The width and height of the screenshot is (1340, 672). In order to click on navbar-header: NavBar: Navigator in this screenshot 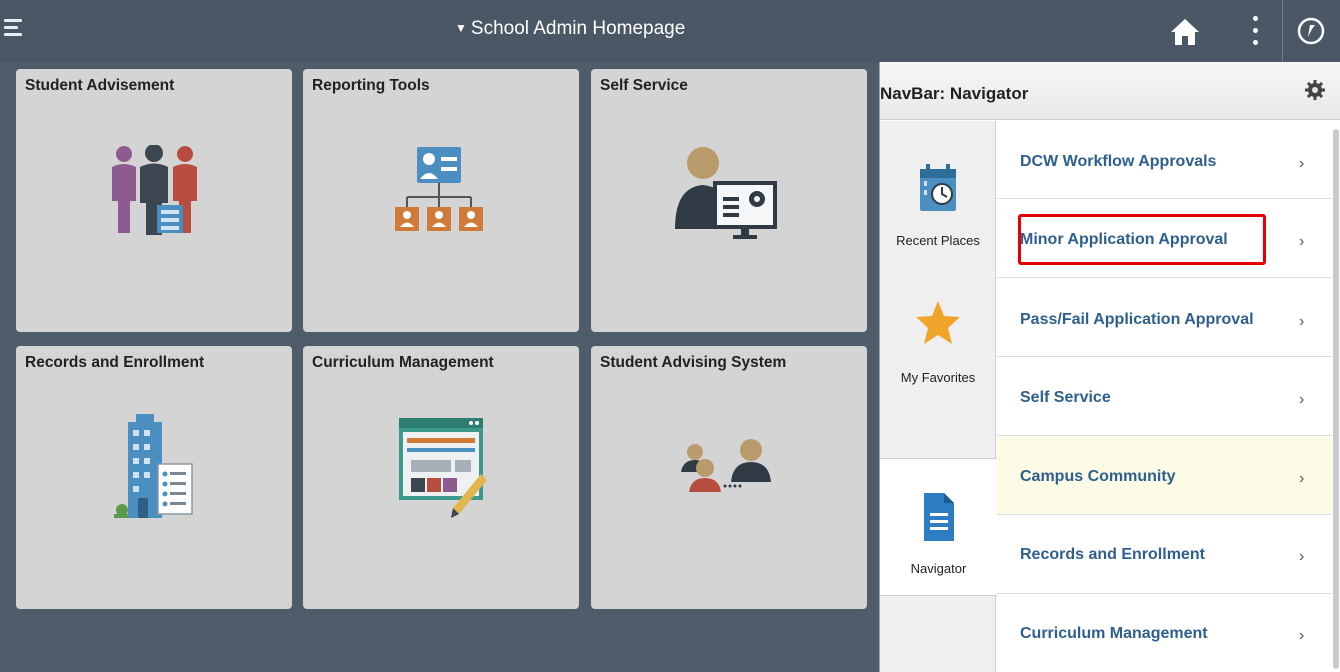, I will do `click(1110, 91)`.